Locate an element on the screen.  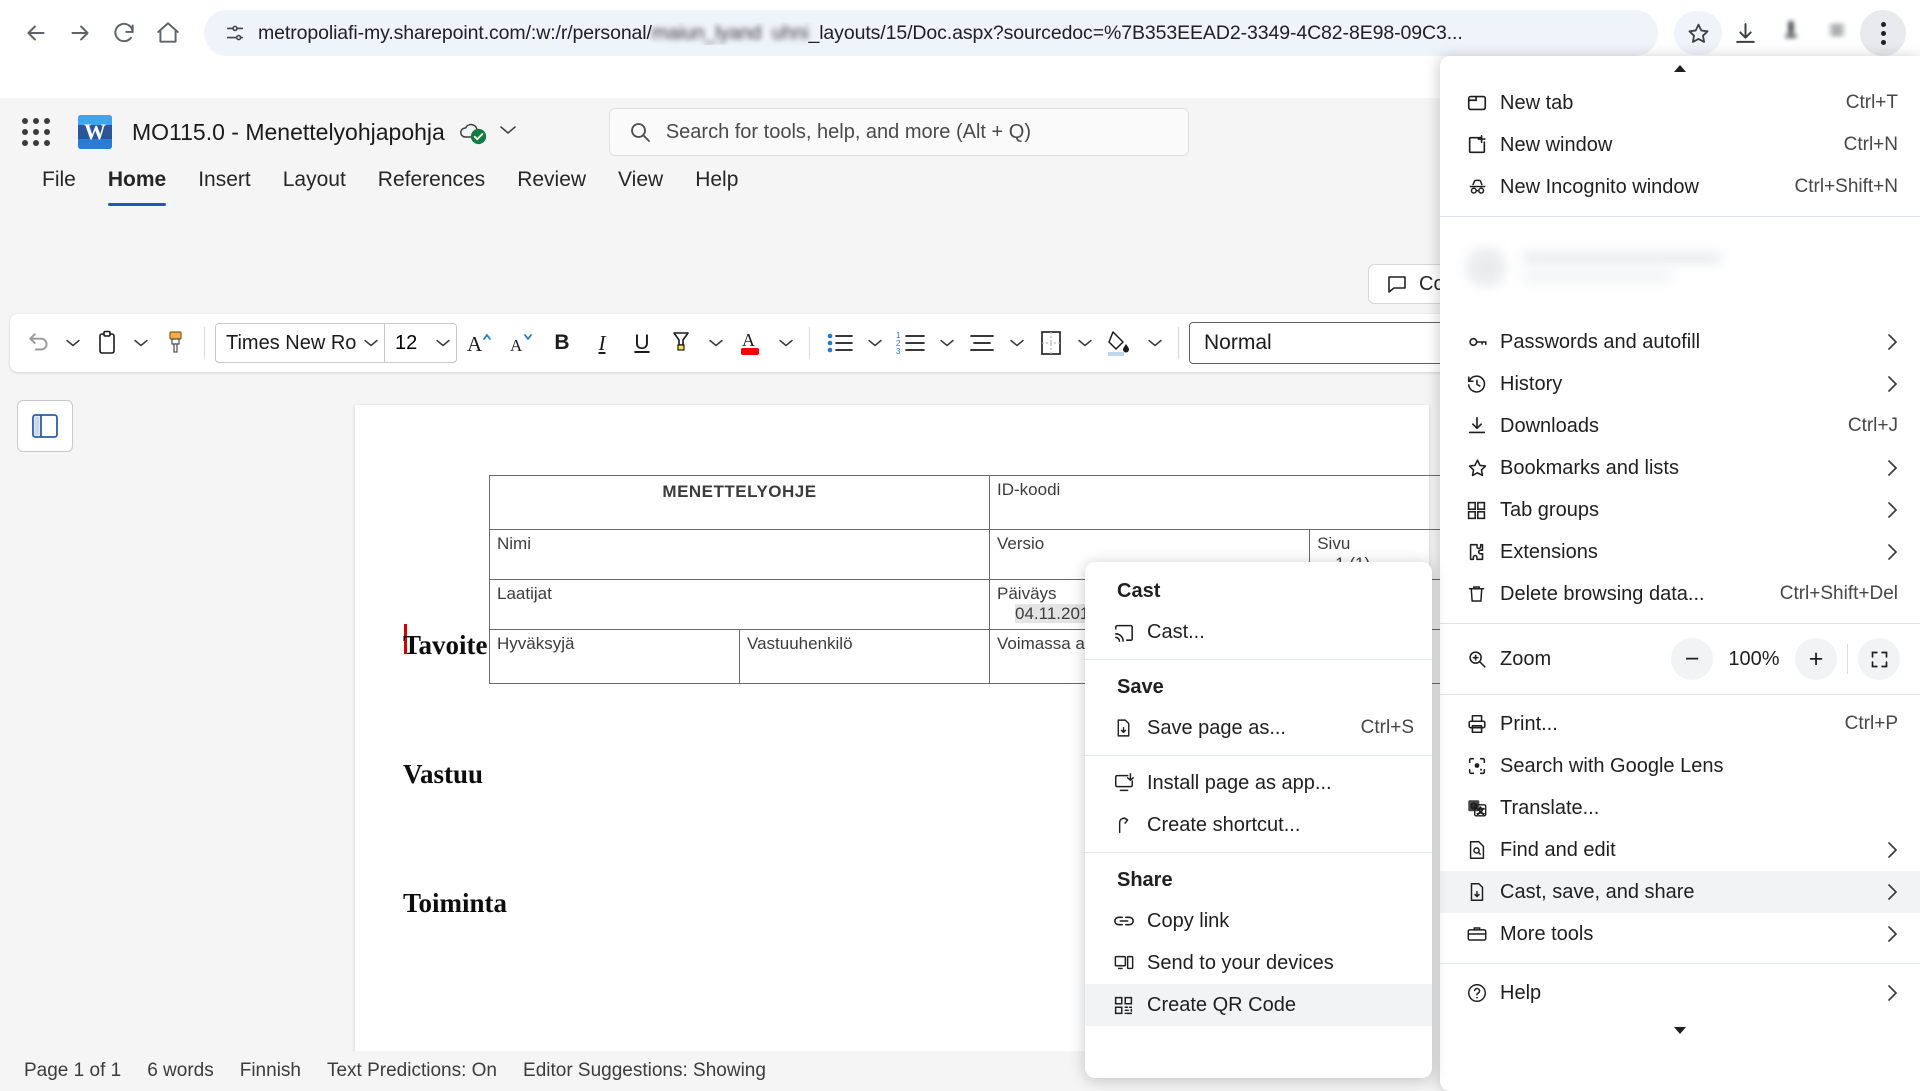
chrome-menu-button is located at coordinates (1883, 33).